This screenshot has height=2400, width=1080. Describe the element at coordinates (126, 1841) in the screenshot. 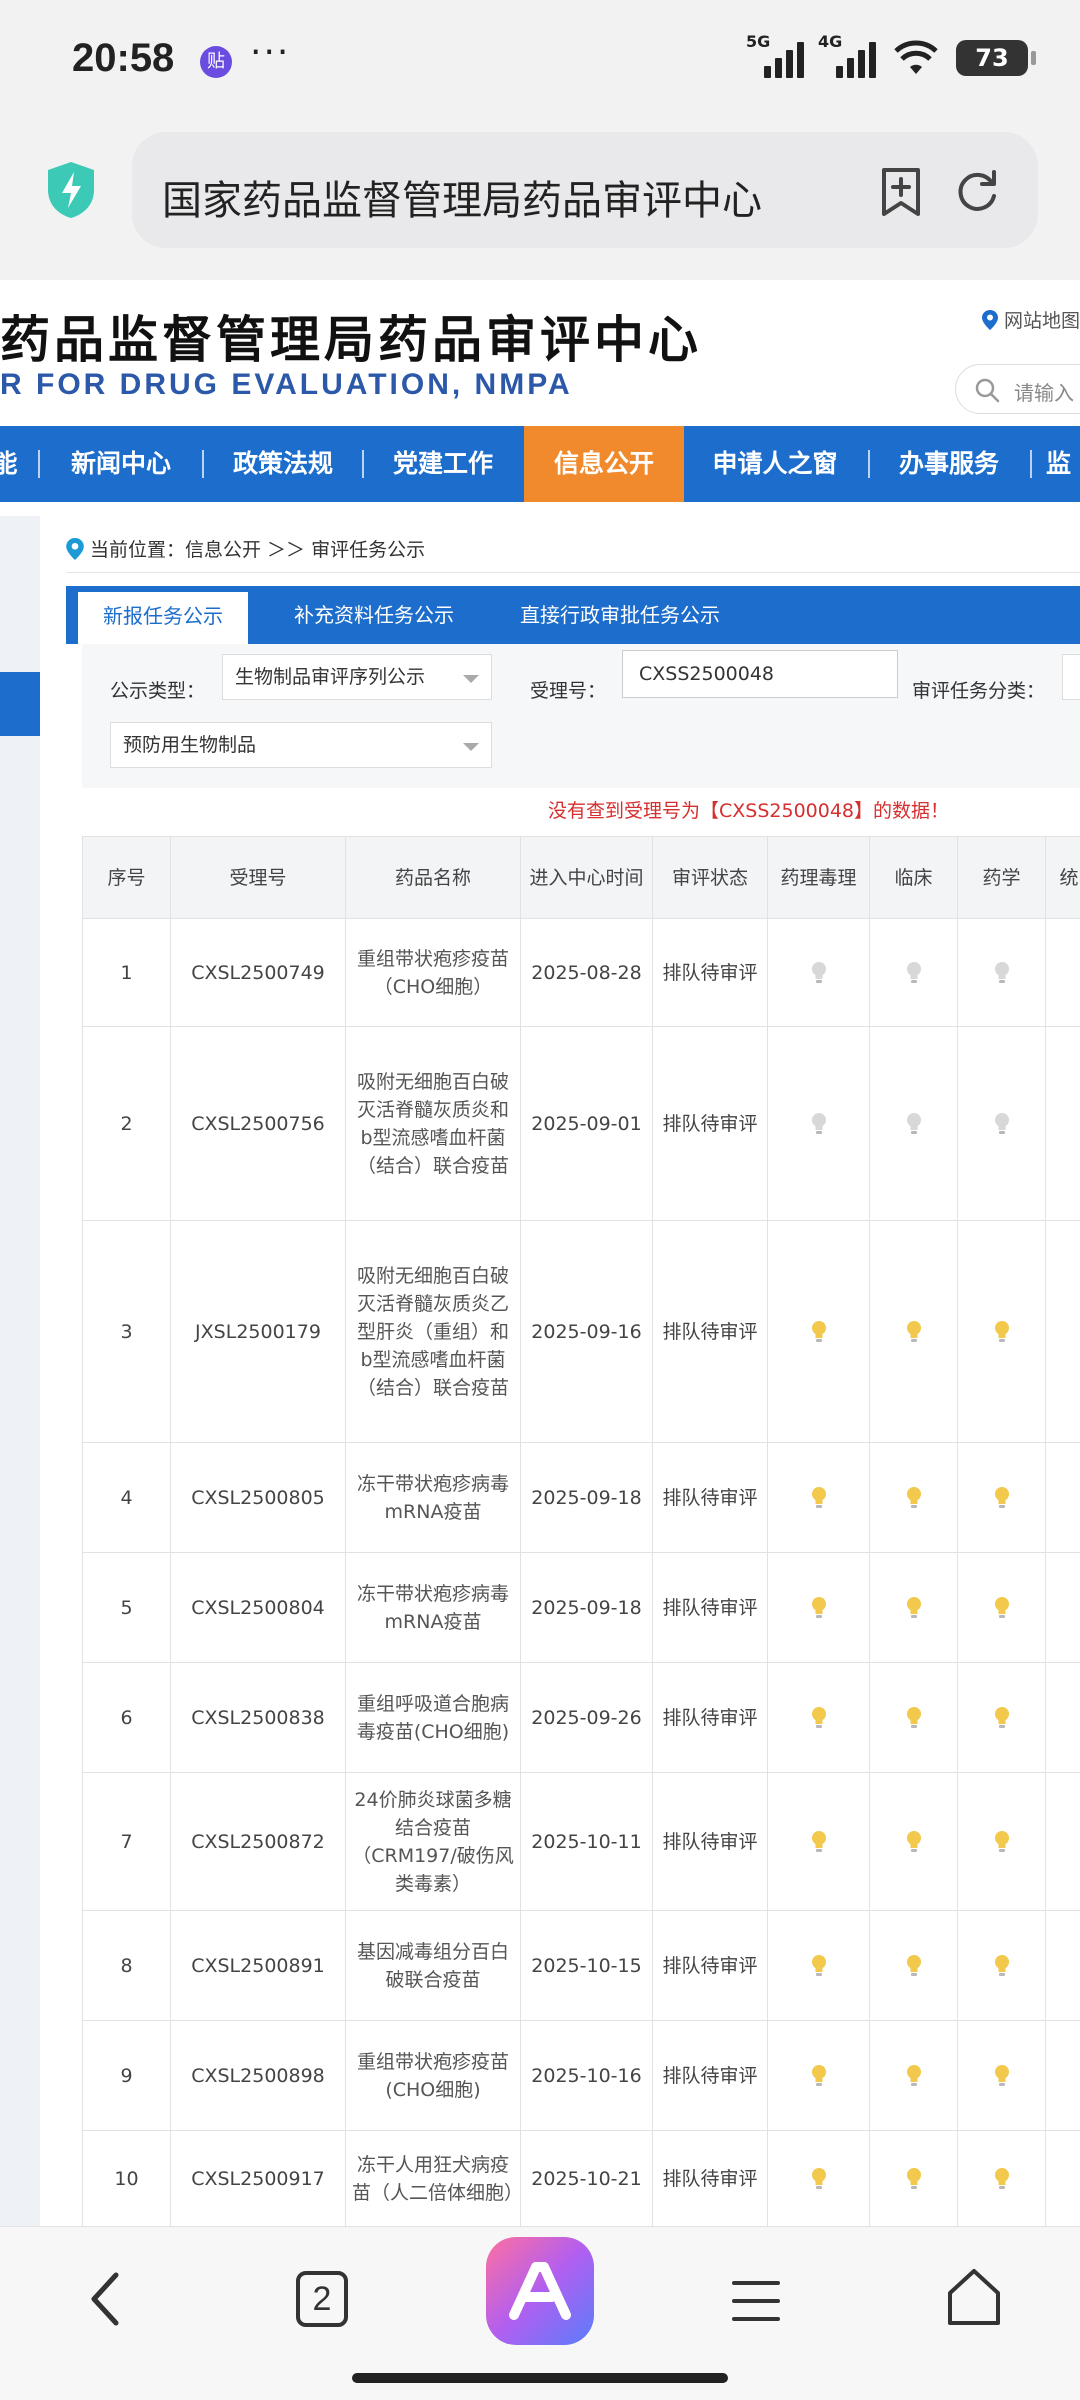

I see `cell-no: 7` at that location.